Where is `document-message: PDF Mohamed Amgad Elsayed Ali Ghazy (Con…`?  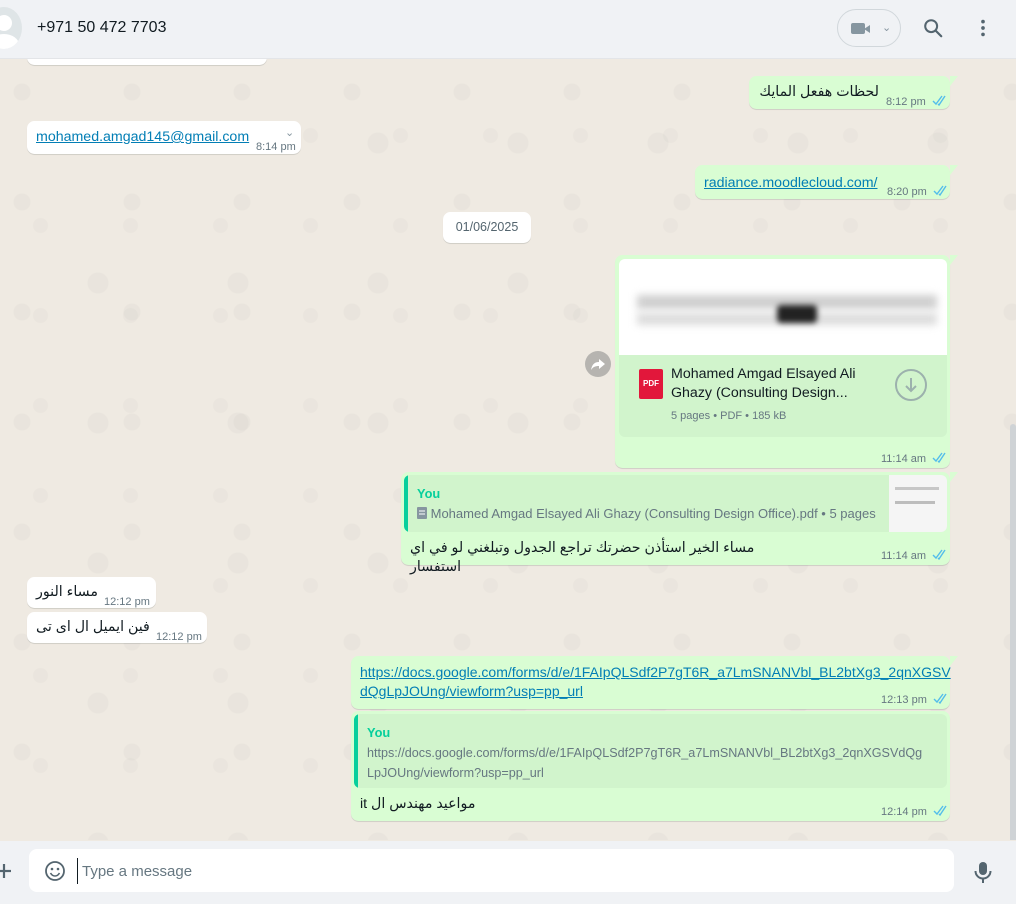 document-message: PDF Mohamed Amgad Elsayed Ali Ghazy (Con… is located at coordinates (786, 362).